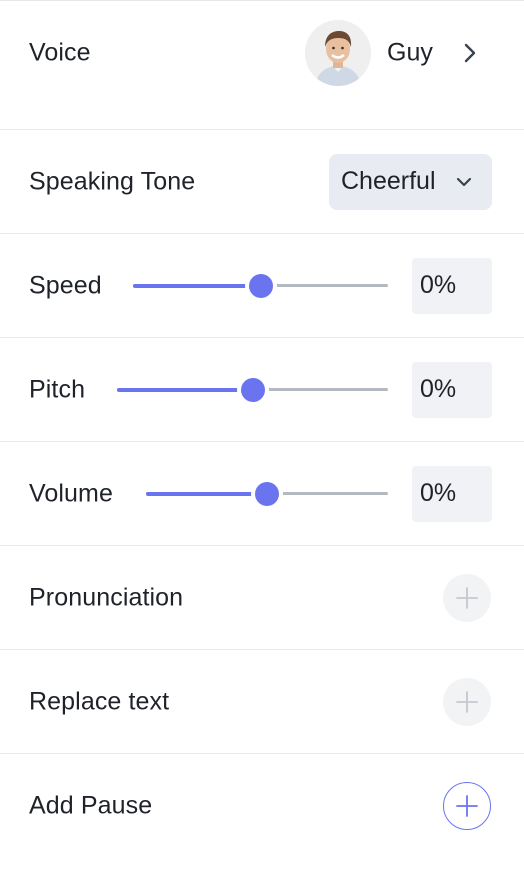 This screenshot has height=878, width=524. What do you see at coordinates (65, 285) in the screenshot?
I see `speed-label: Speed` at bounding box center [65, 285].